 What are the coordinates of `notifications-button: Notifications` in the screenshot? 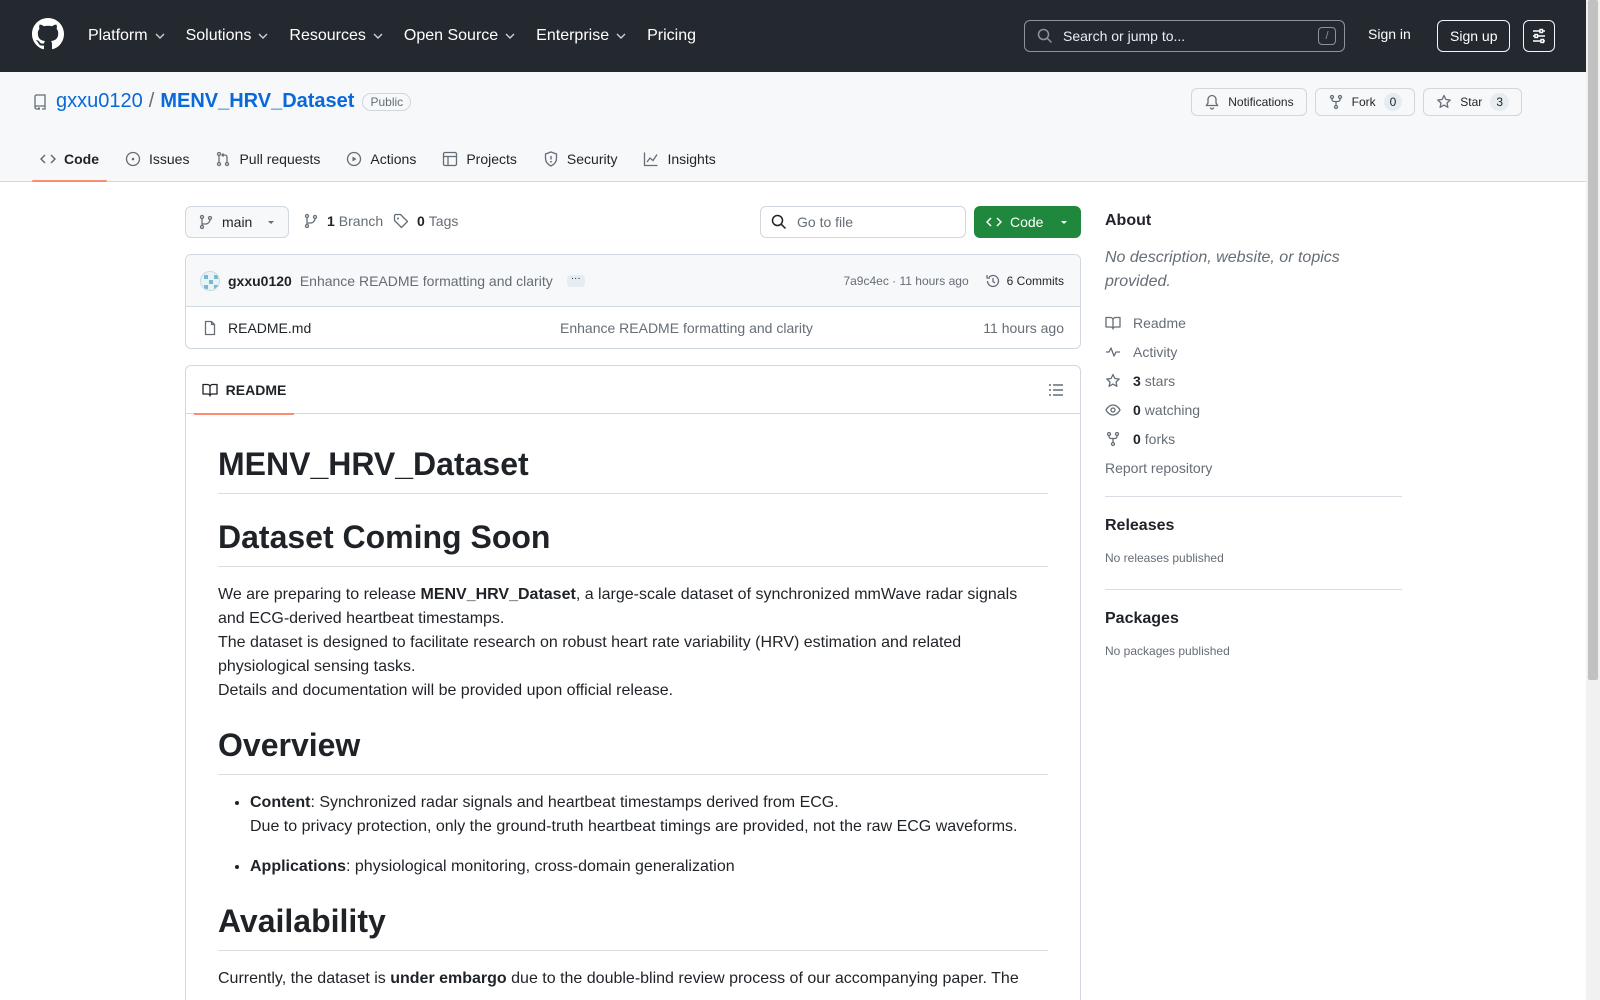 It's located at (1249, 102).